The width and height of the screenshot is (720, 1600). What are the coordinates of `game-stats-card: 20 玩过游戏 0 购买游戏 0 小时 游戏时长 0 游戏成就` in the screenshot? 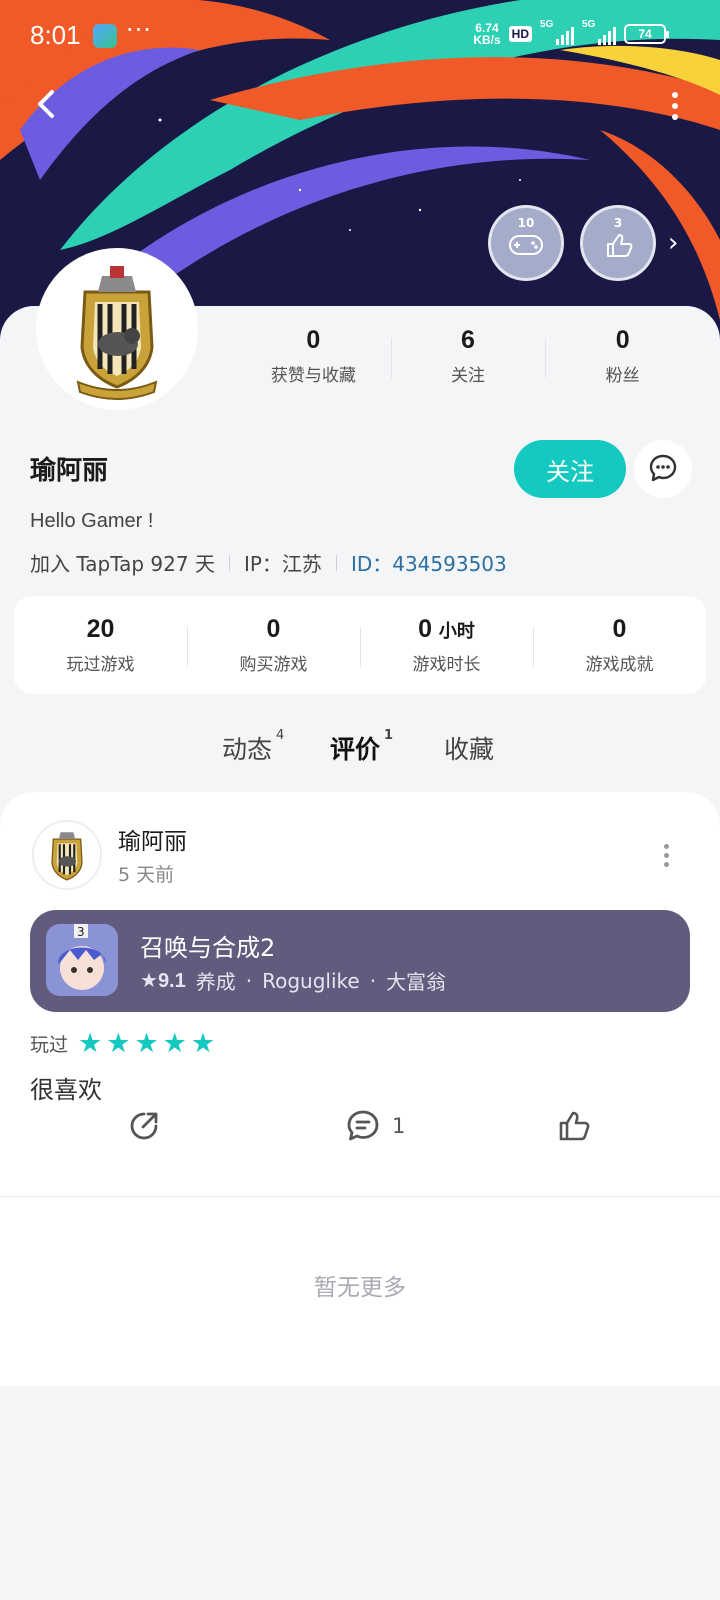 It's located at (360, 645).